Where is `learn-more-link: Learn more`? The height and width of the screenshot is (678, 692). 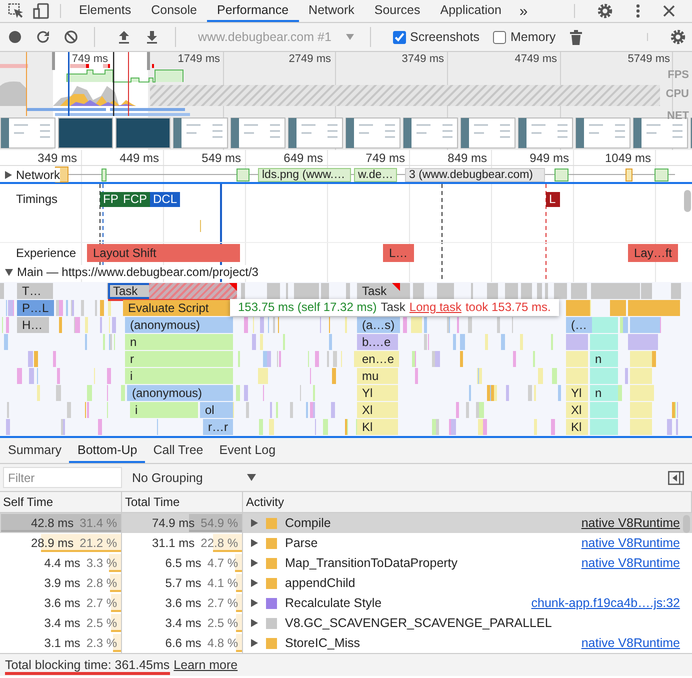 learn-more-link: Learn more is located at coordinates (206, 665).